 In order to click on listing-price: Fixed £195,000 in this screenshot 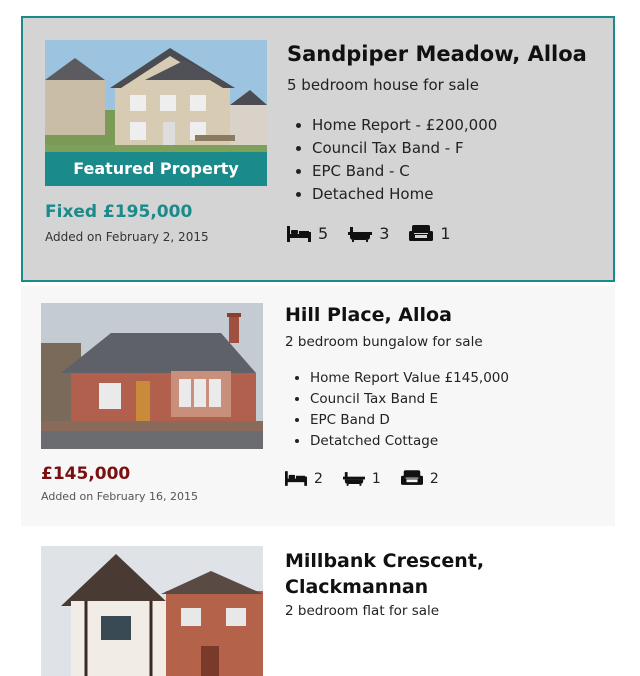, I will do `click(119, 212)`.